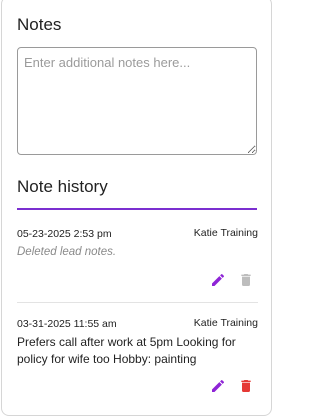 The image size is (320, 416). Describe the element at coordinates (39, 24) in the screenshot. I see `notes-label: Notes` at that location.